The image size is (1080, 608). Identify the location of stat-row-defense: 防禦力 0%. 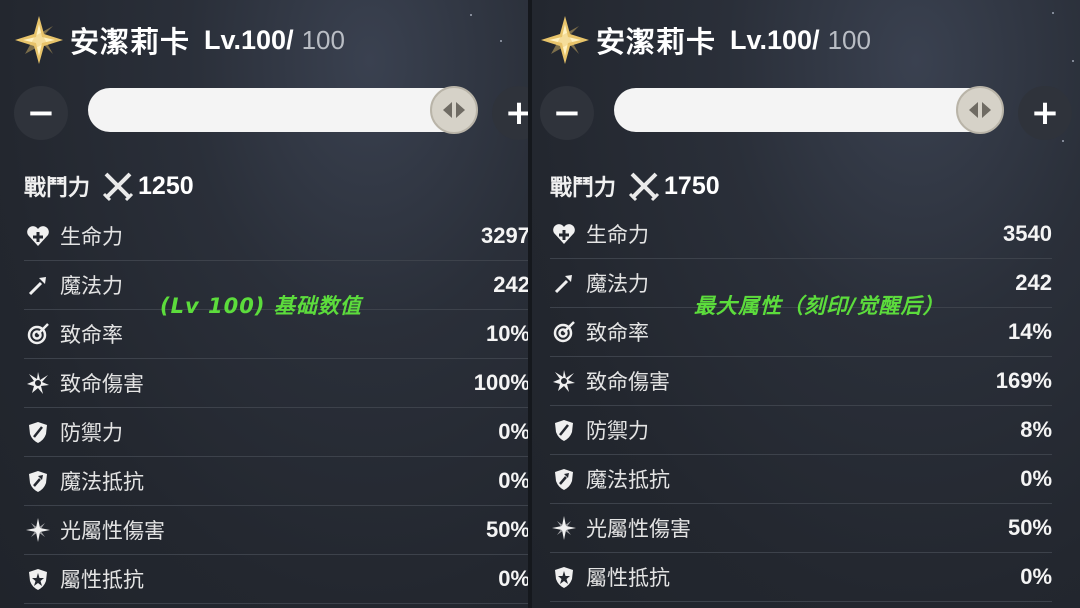
(276, 432).